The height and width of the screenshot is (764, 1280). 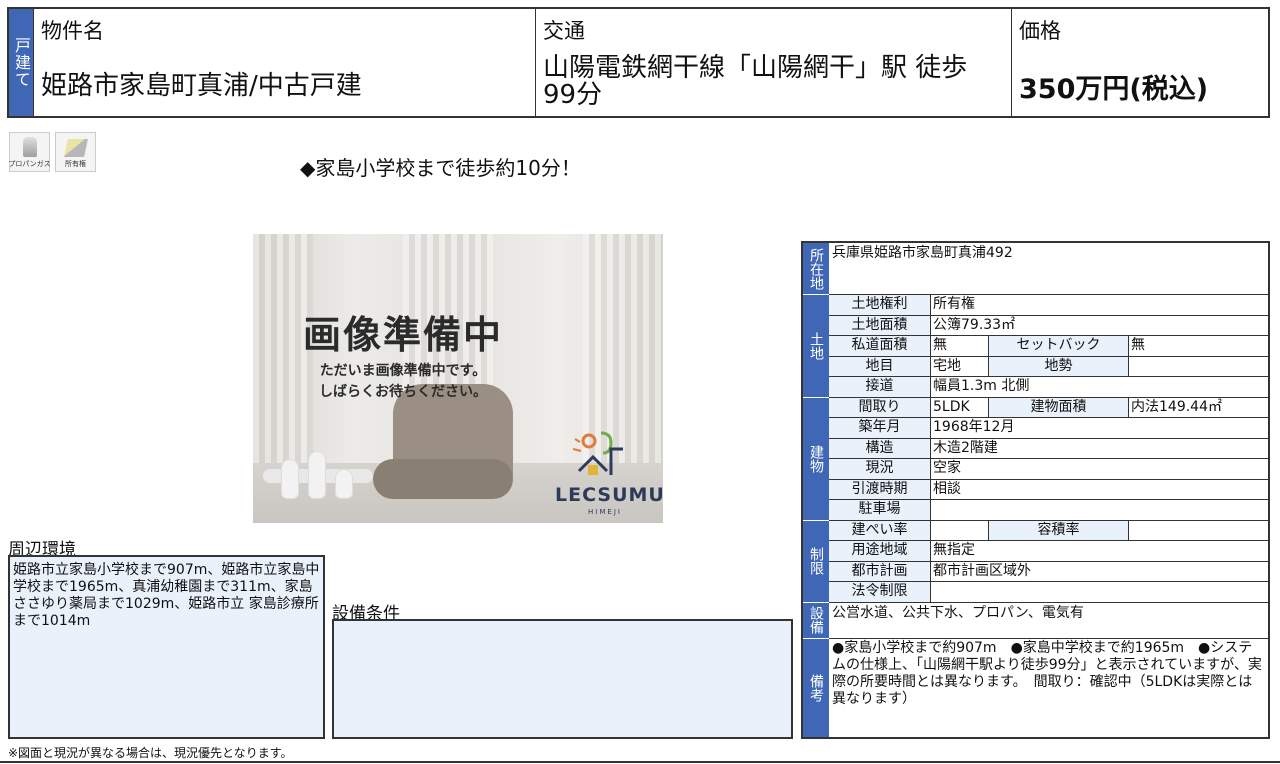 What do you see at coordinates (72, 31) in the screenshot?
I see `property-name-label: 物件名` at bounding box center [72, 31].